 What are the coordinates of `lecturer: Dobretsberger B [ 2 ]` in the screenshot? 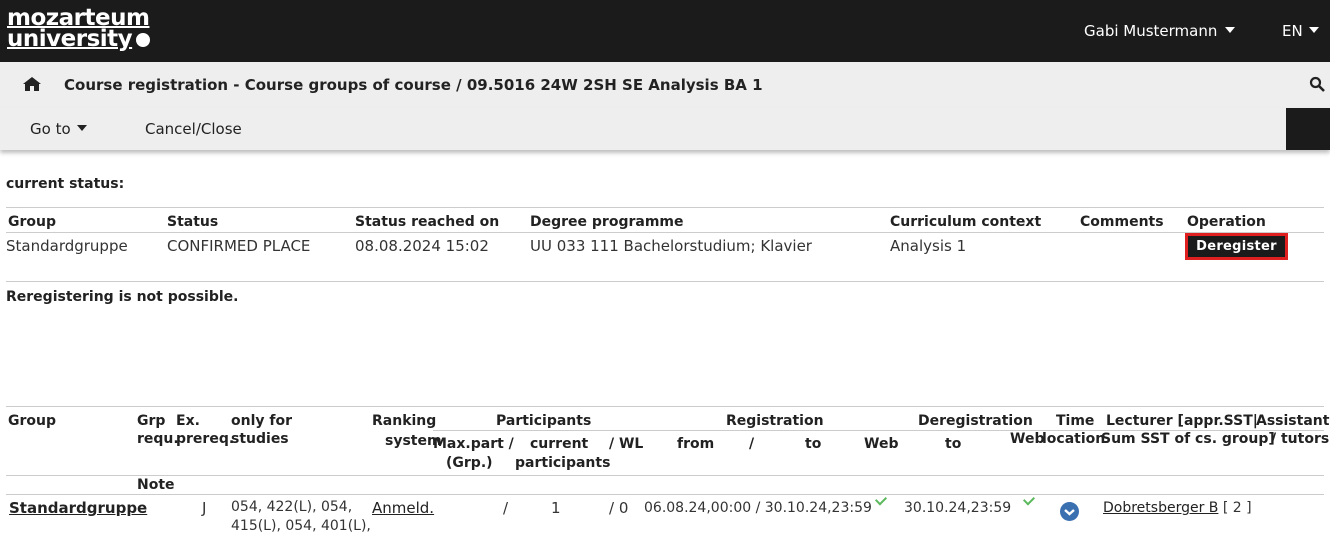 It's located at (1177, 508).